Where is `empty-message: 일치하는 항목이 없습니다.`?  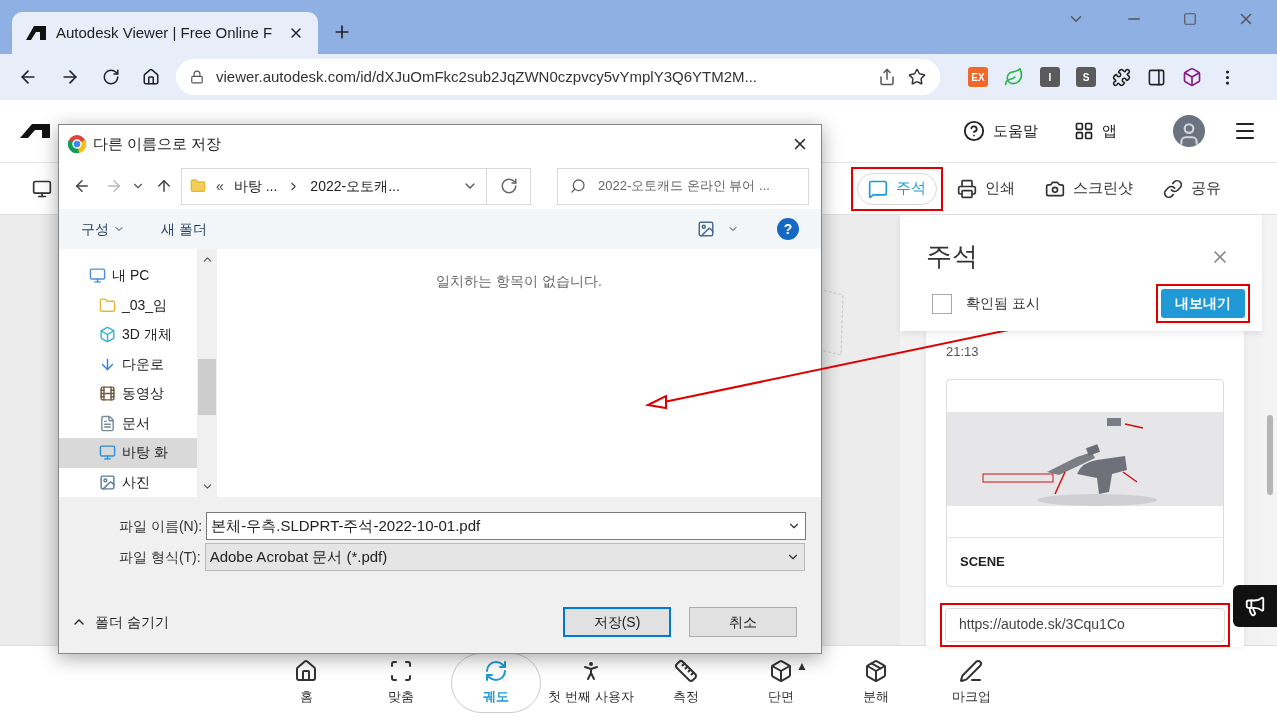
empty-message: 일치하는 항목이 없습니다. is located at coordinates (519, 281).